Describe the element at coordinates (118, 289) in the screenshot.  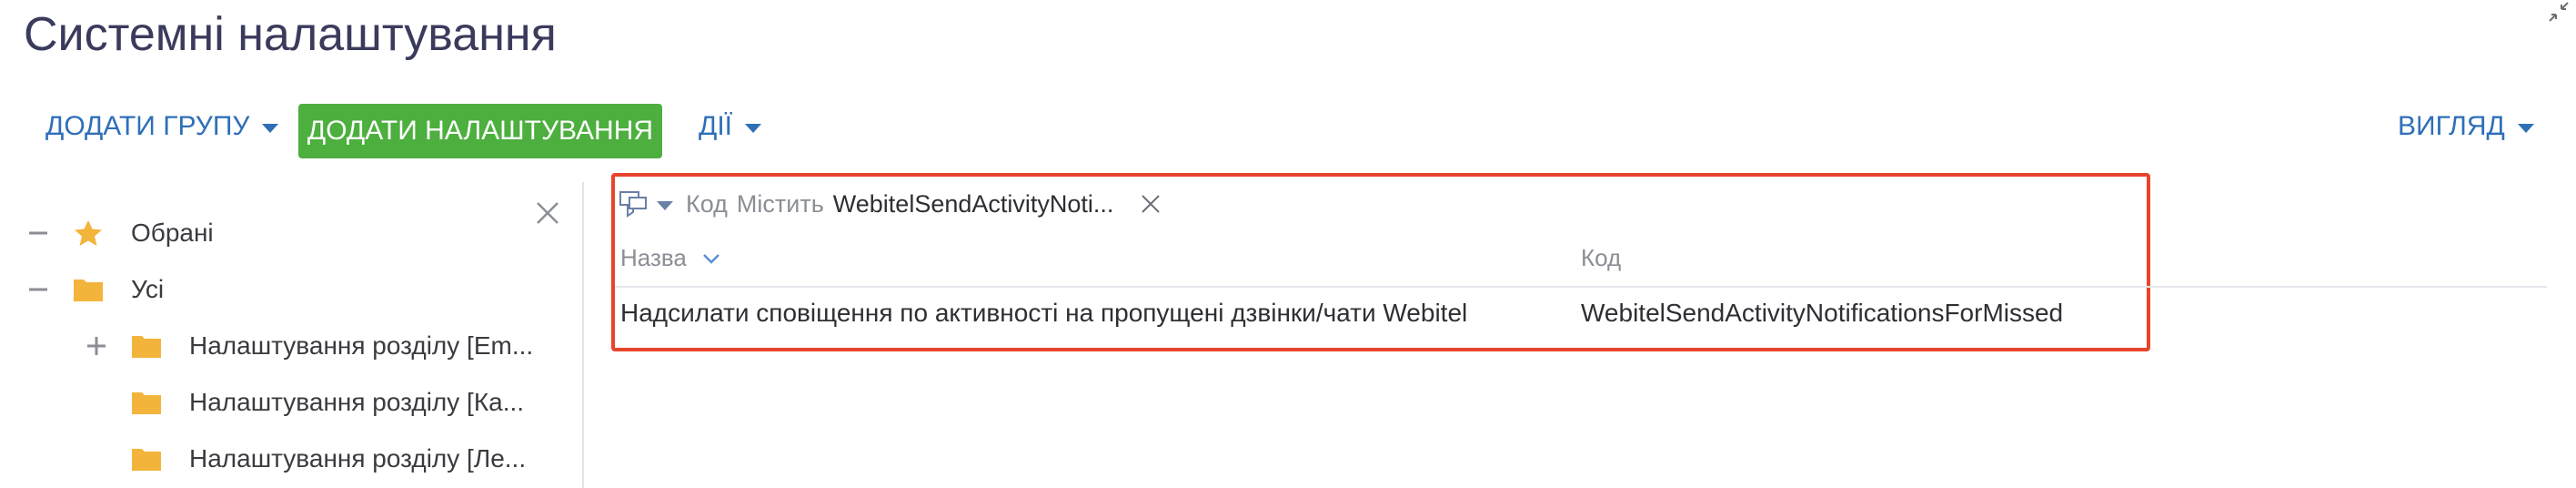
I see `sidebar-item-all: Усі` at that location.